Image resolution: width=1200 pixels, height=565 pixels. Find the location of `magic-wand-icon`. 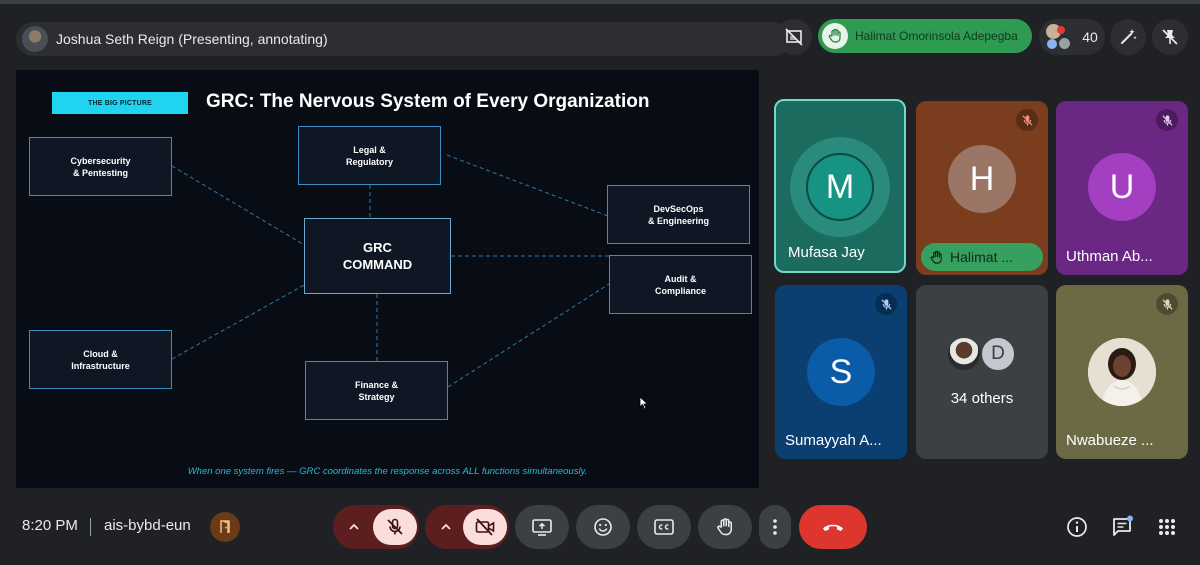

magic-wand-icon is located at coordinates (1129, 36).